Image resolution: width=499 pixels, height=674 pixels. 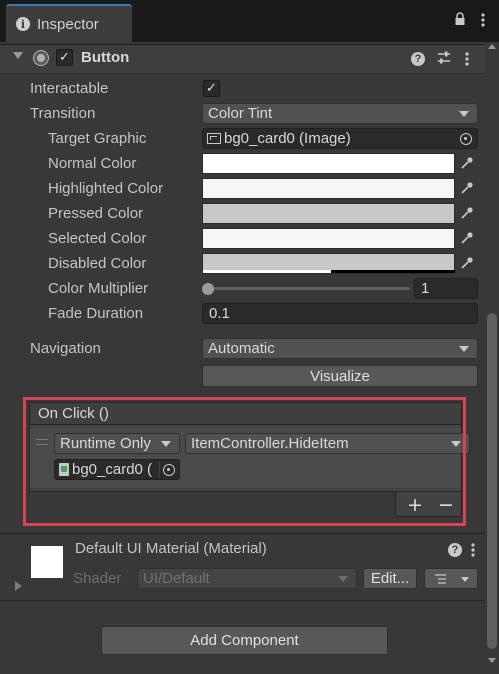 What do you see at coordinates (328, 213) in the screenshot?
I see `pressed-color-swatch` at bounding box center [328, 213].